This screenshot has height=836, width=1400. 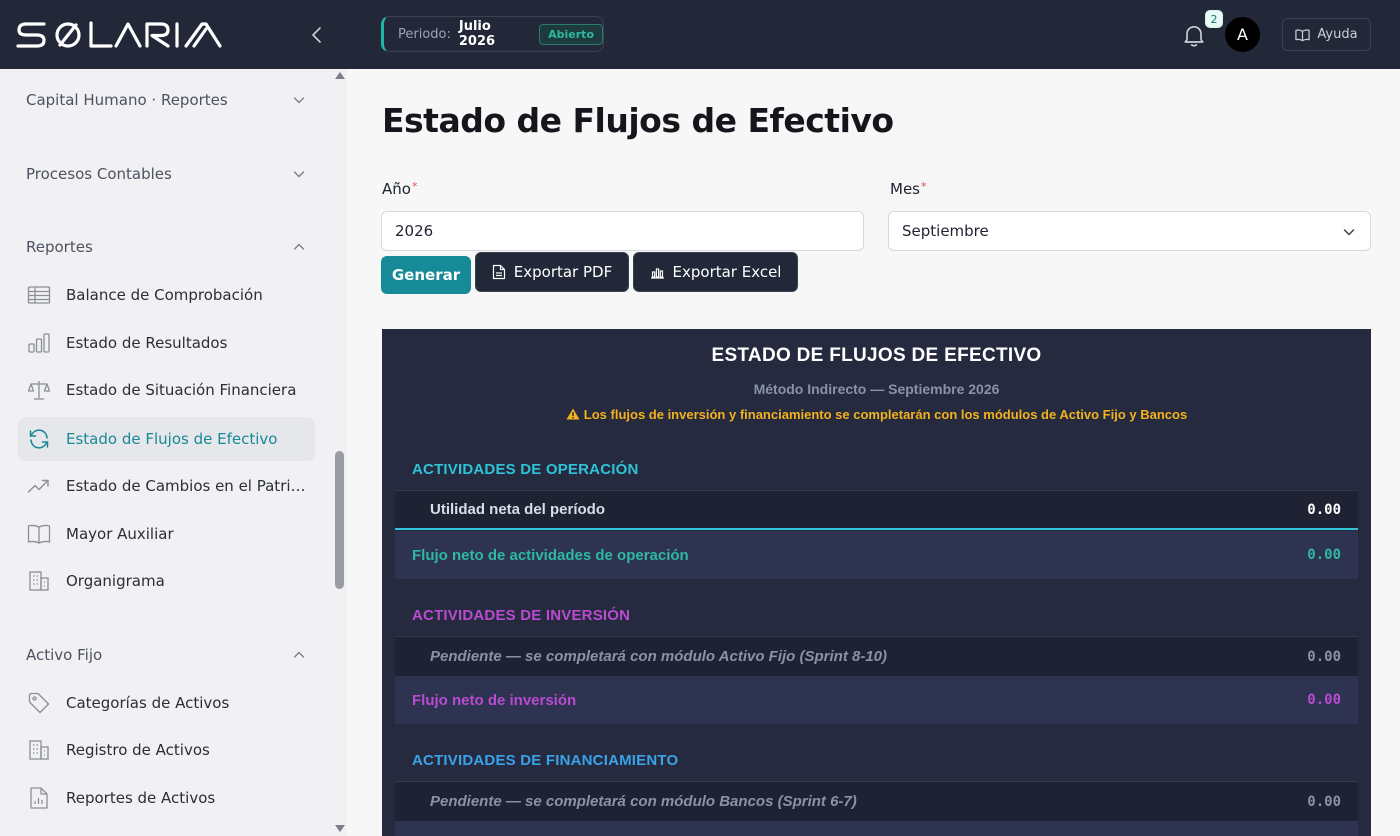 What do you see at coordinates (120, 534) in the screenshot?
I see `sidebar-item-label: Mayor Auxiliar` at bounding box center [120, 534].